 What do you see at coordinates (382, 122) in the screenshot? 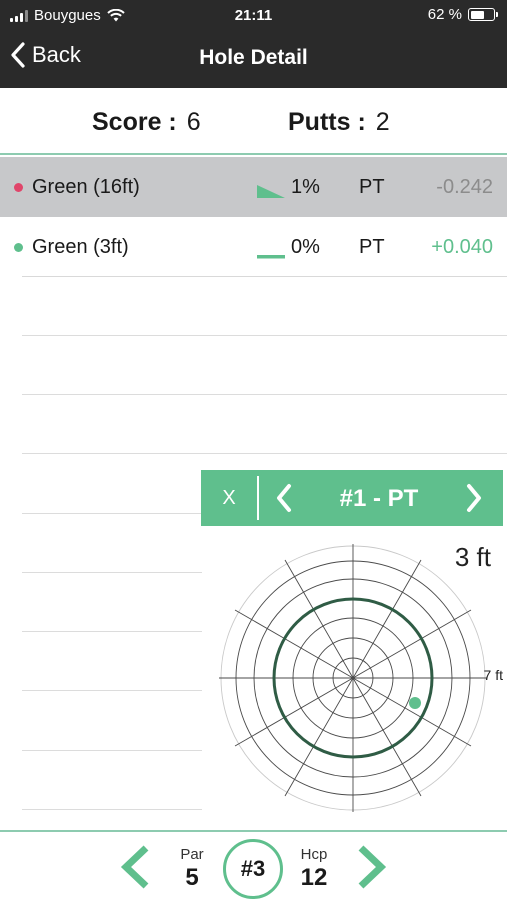
I see `putts-value: 2` at bounding box center [382, 122].